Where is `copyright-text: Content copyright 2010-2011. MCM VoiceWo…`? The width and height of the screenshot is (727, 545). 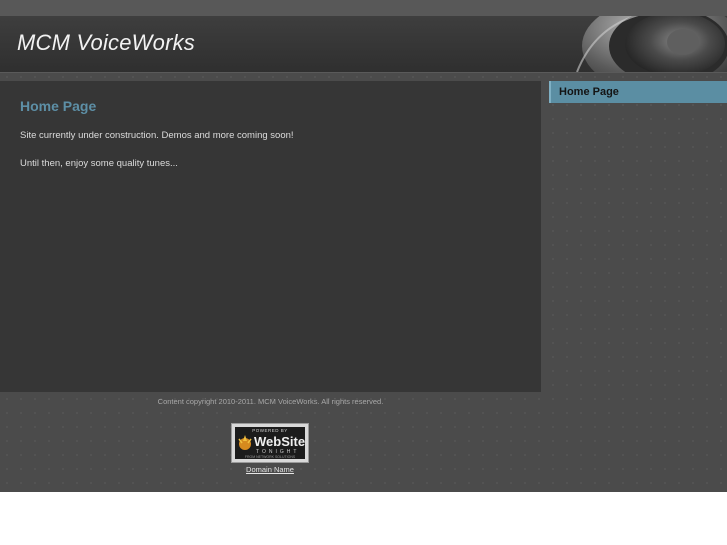
copyright-text: Content copyright 2010-2011. MCM VoiceWo… is located at coordinates (270, 401).